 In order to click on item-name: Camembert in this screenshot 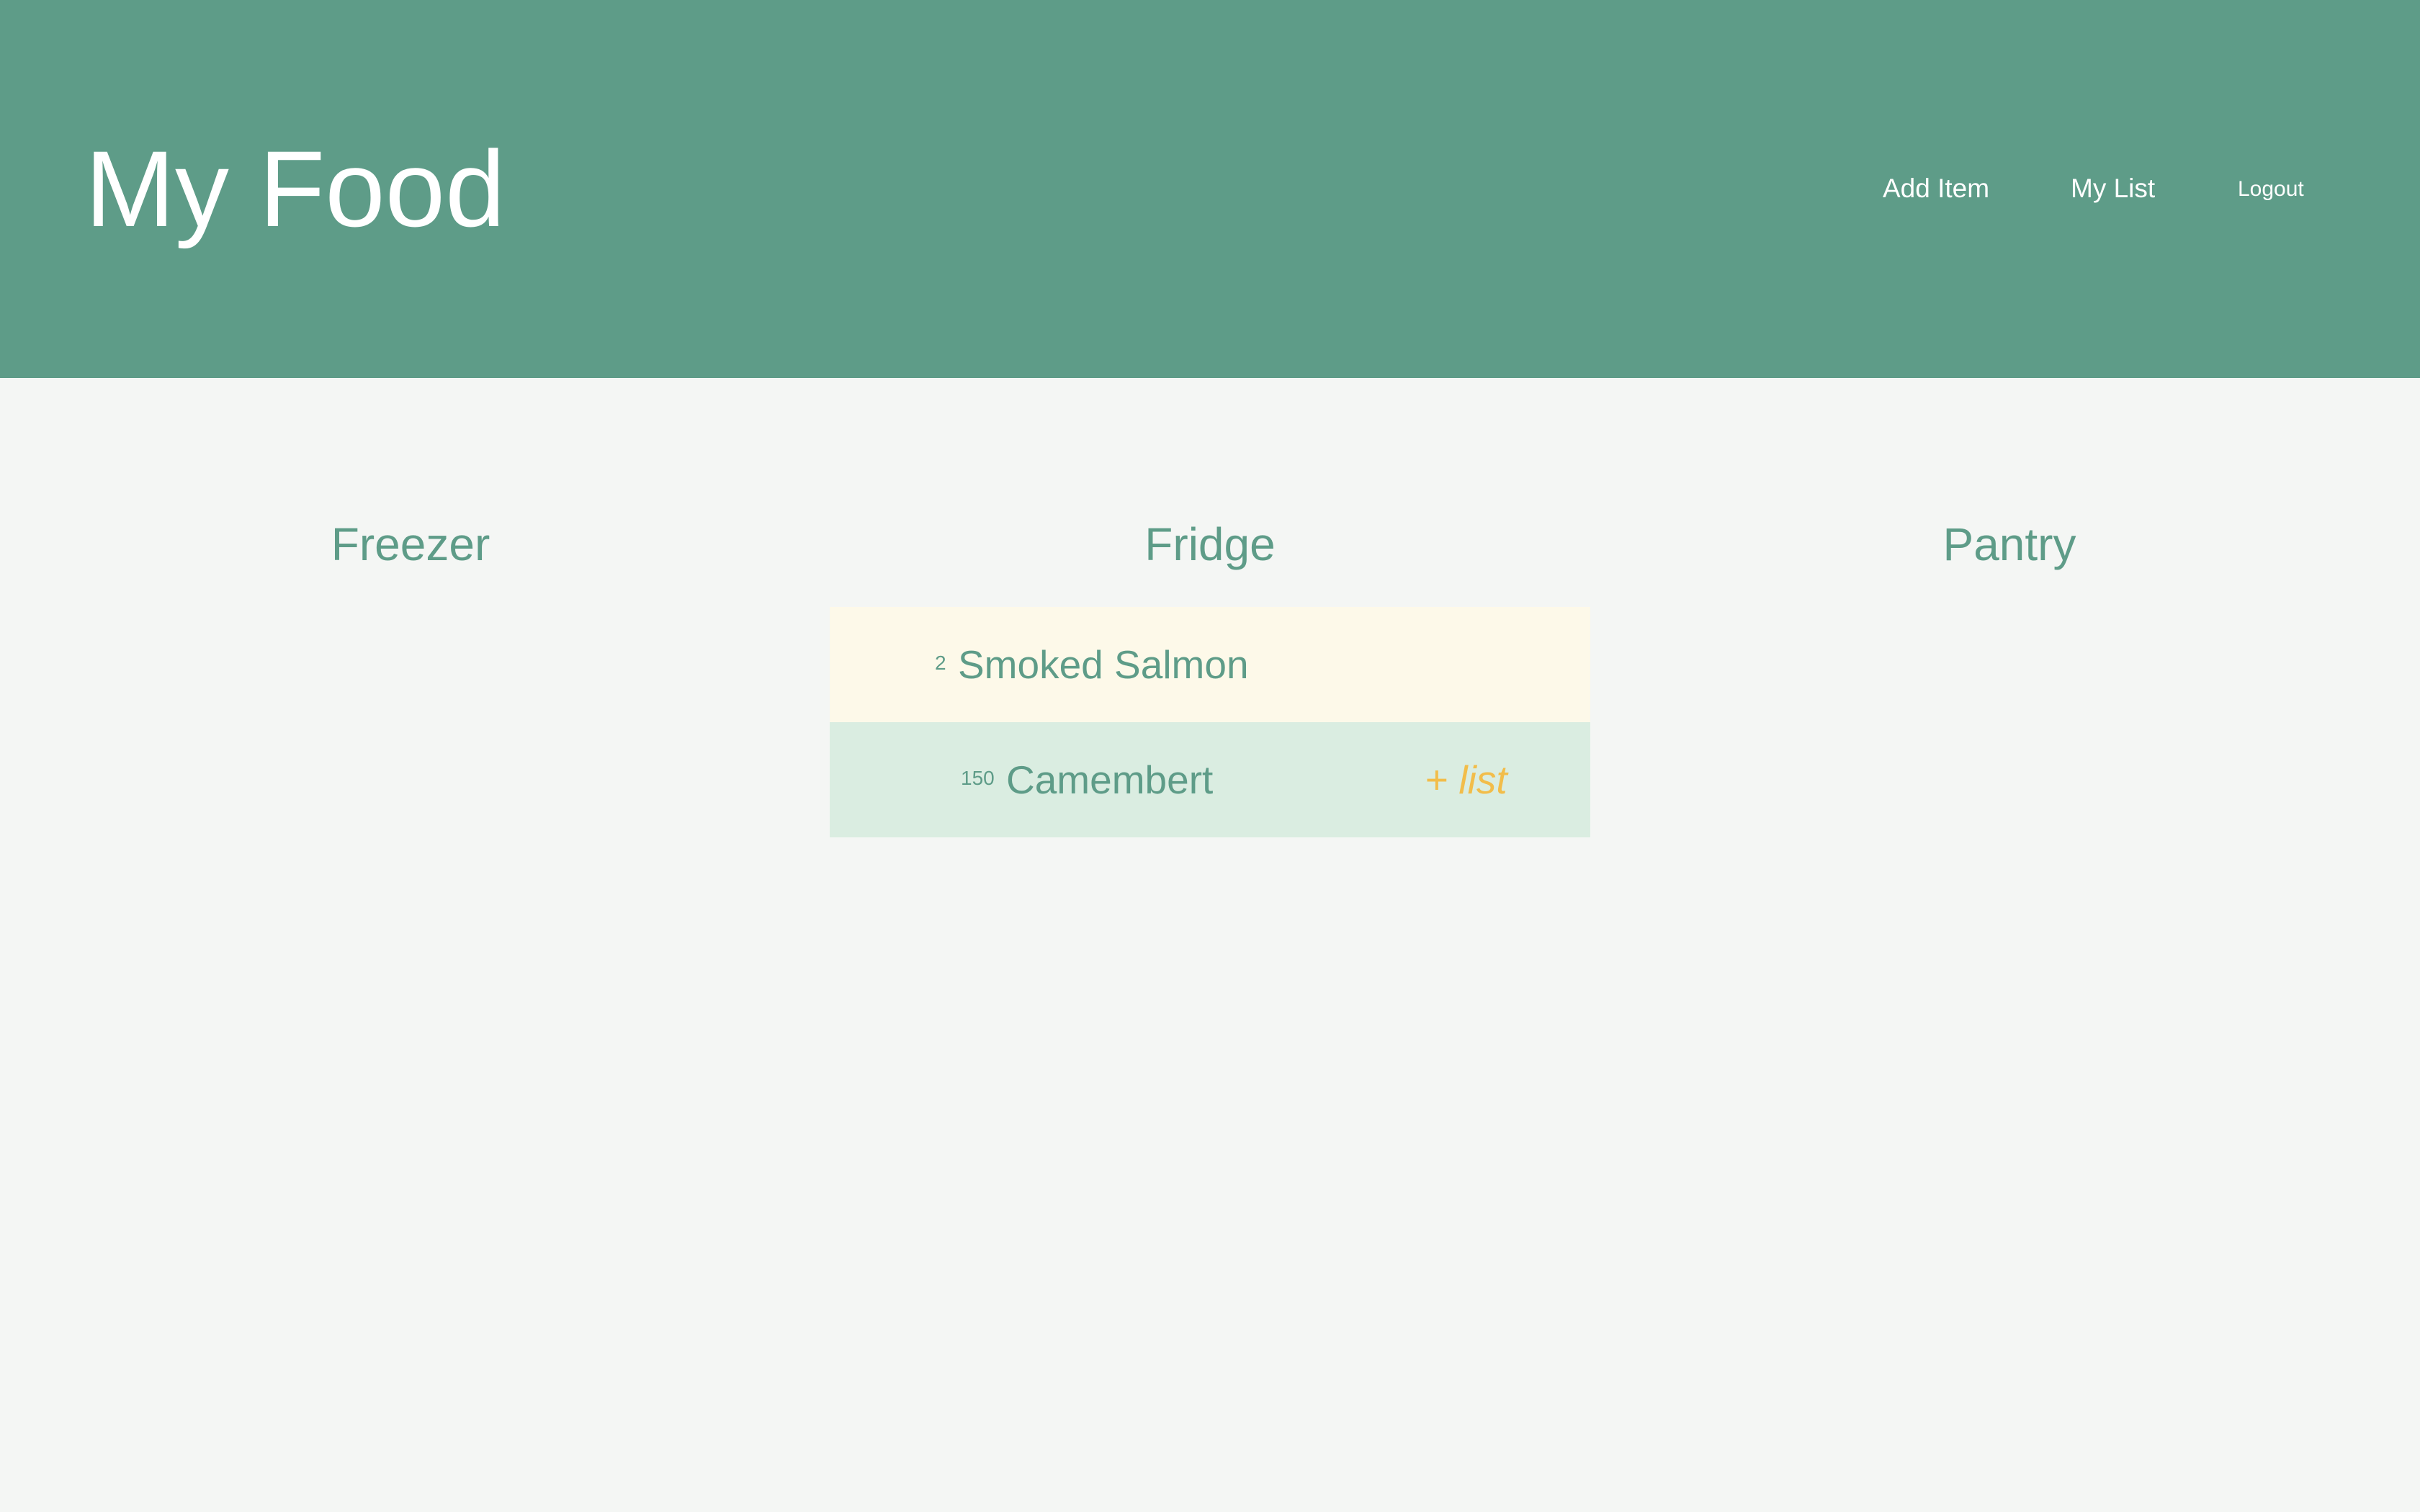, I will do `click(1110, 779)`.